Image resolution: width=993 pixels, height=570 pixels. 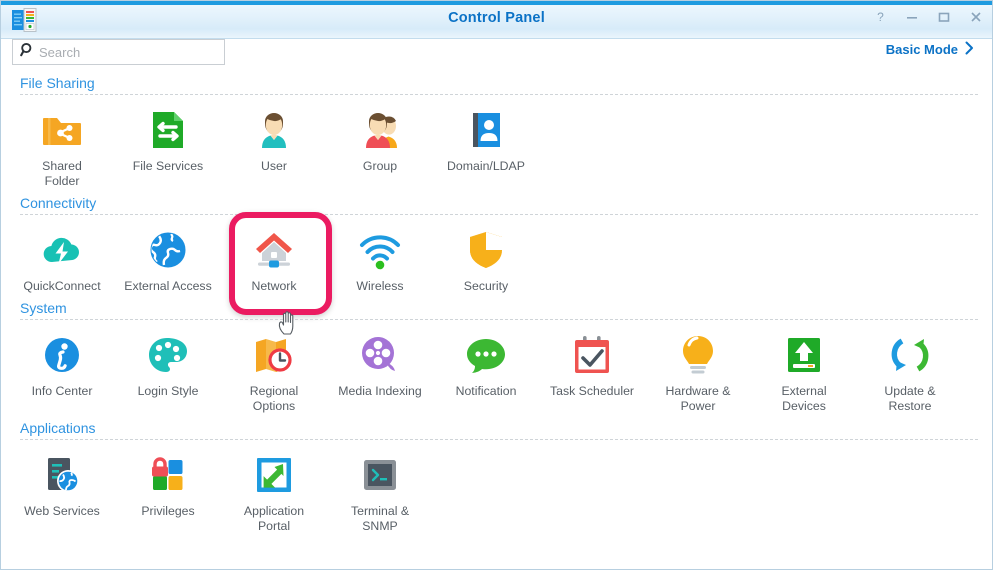 I want to click on portal-arrow-icon, so click(x=274, y=475).